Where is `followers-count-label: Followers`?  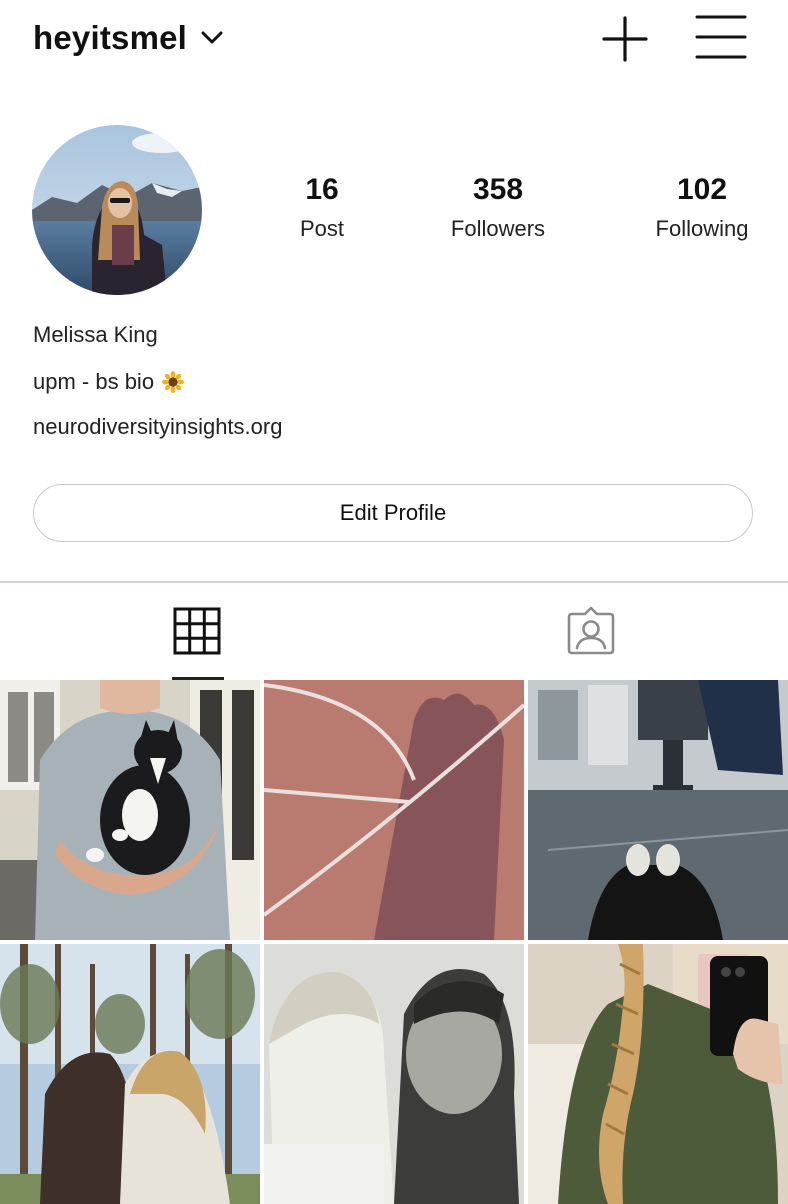
followers-count-label: Followers is located at coordinates (498, 228).